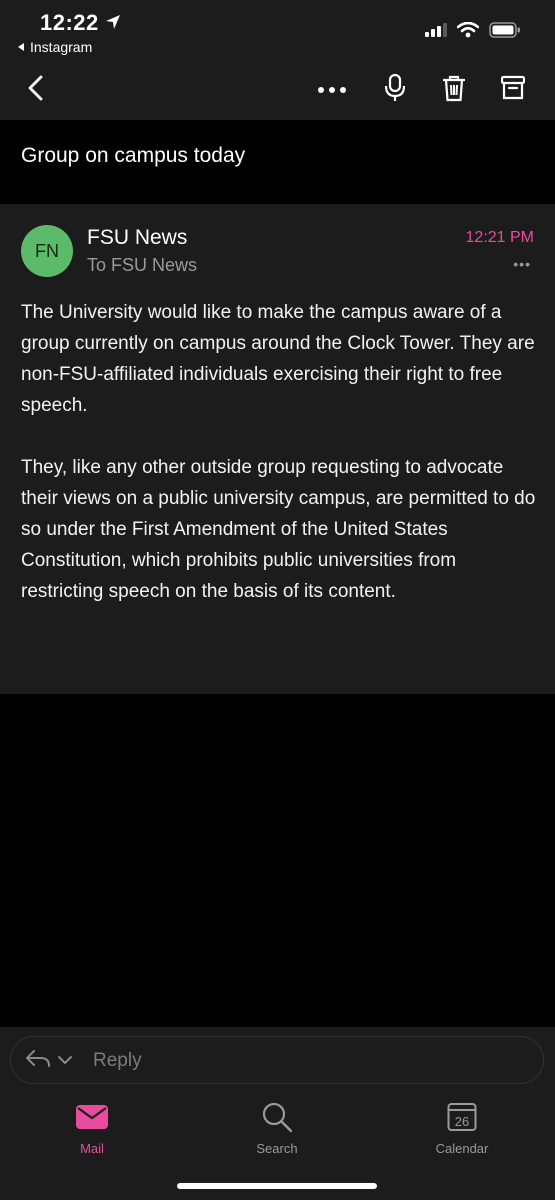  Describe the element at coordinates (38, 1060) in the screenshot. I see `reply-arrow-icon` at that location.